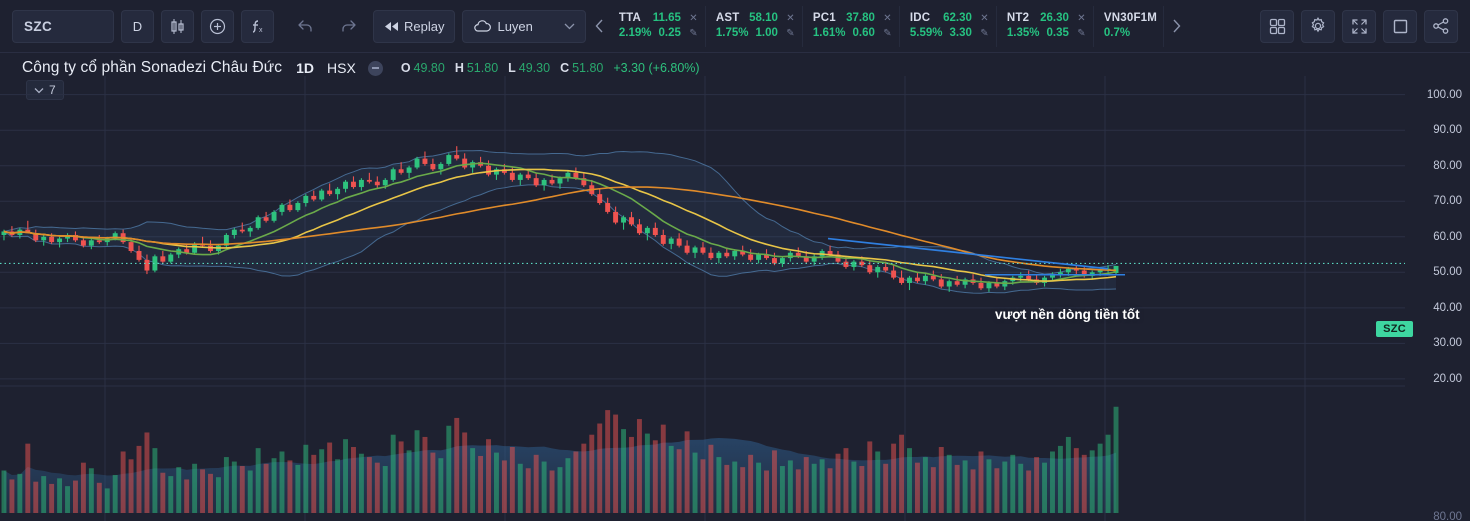 This screenshot has height=521, width=1470. I want to click on quote-item: IDC 62.30 ✕ 5.59% 3.30 ✎, so click(949, 26).